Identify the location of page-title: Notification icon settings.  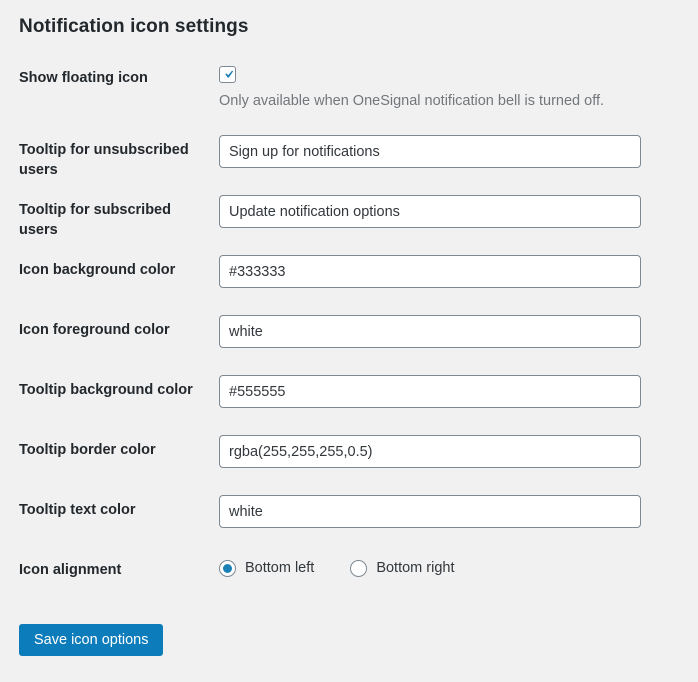
(134, 26).